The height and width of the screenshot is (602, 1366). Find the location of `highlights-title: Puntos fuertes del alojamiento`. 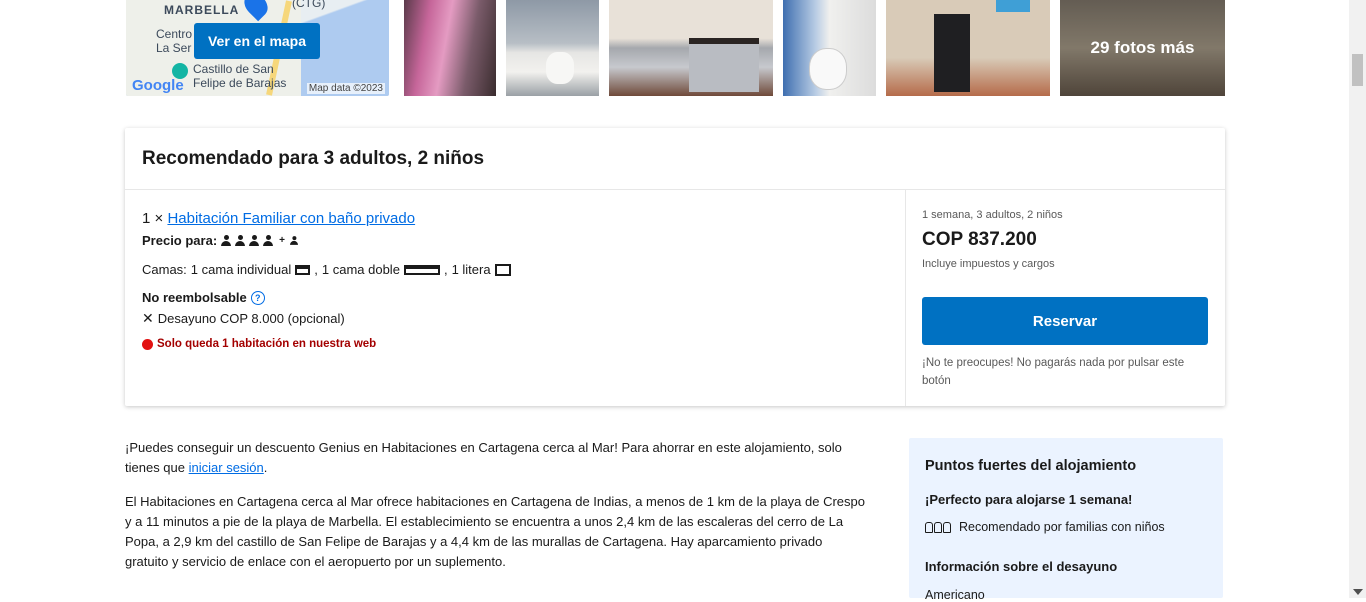

highlights-title: Puntos fuertes del alojamiento is located at coordinates (1031, 466).